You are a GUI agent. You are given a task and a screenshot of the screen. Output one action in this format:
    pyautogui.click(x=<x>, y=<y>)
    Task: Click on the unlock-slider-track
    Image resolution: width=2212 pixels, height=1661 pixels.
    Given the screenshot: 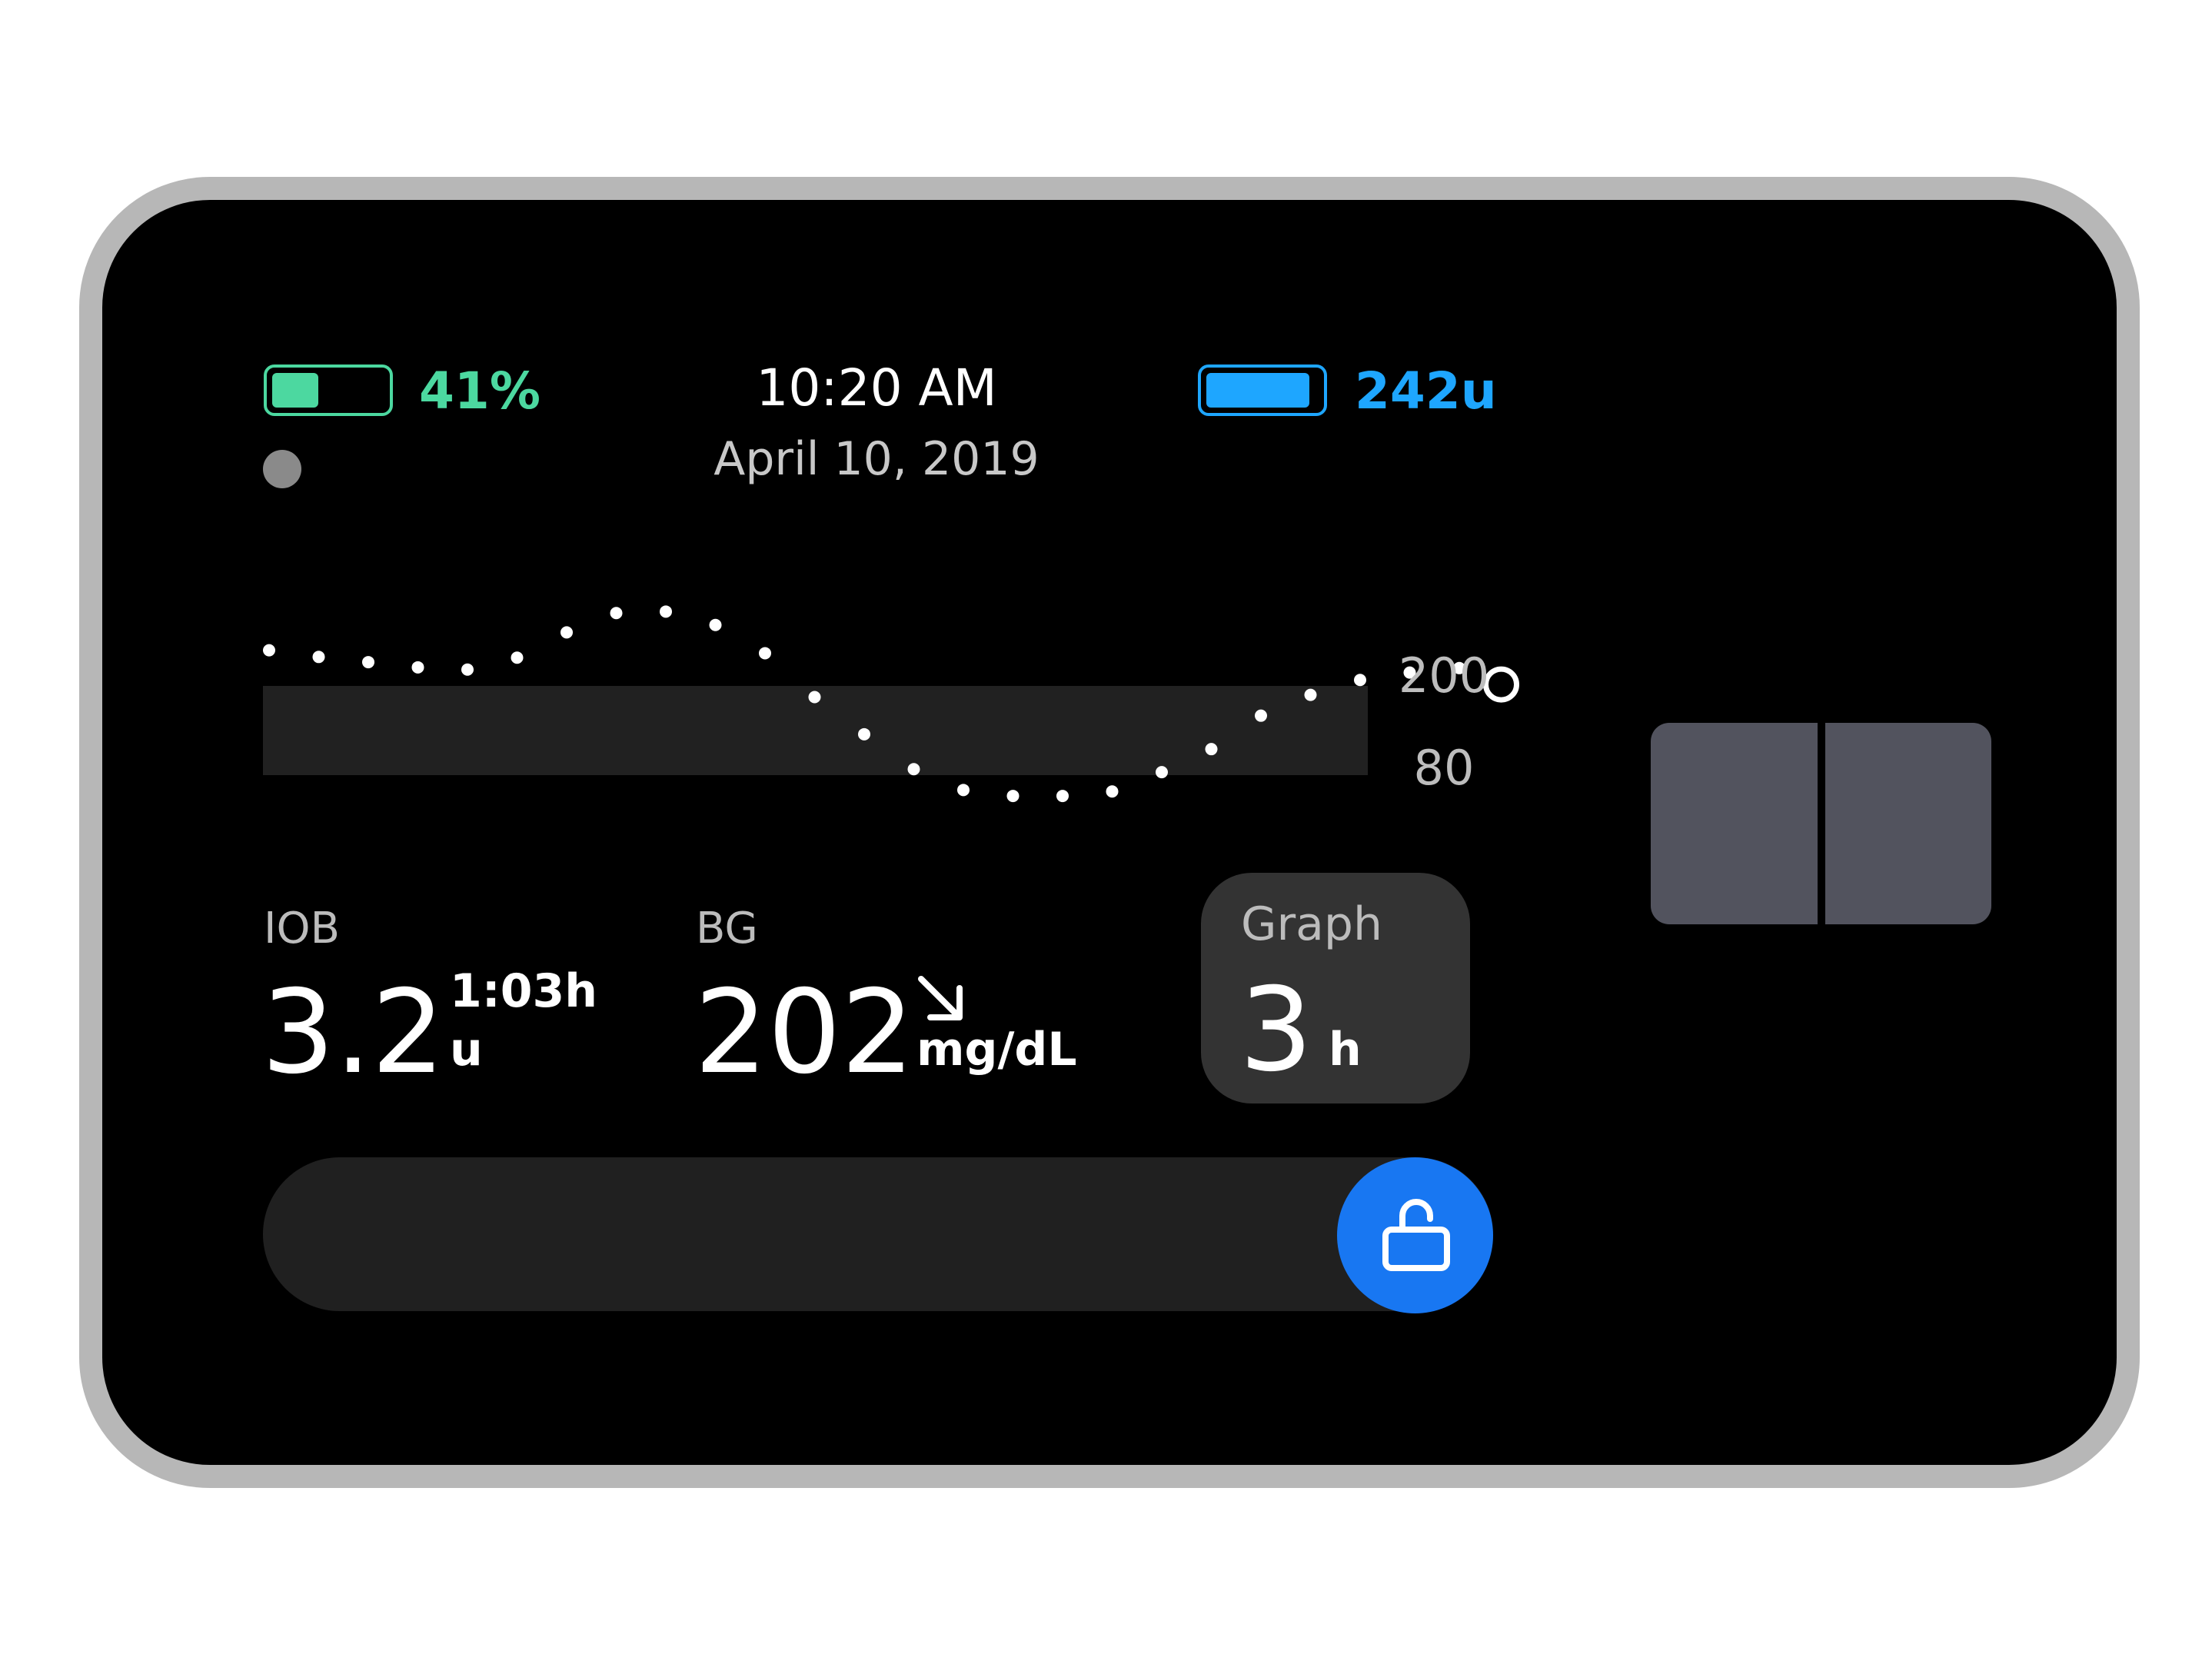 What is the action you would take?
    pyautogui.click(x=878, y=1234)
    